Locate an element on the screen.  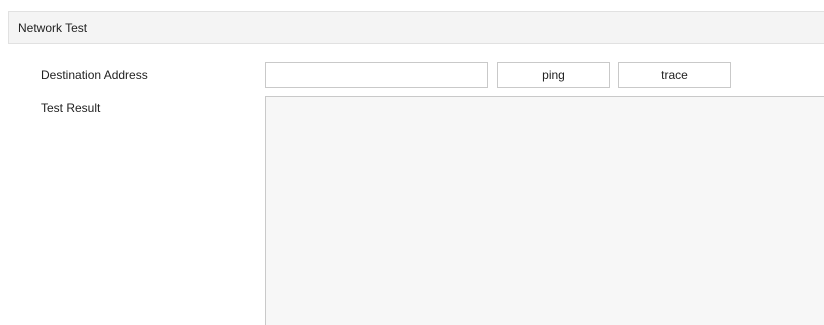
section-header is located at coordinates (416, 27).